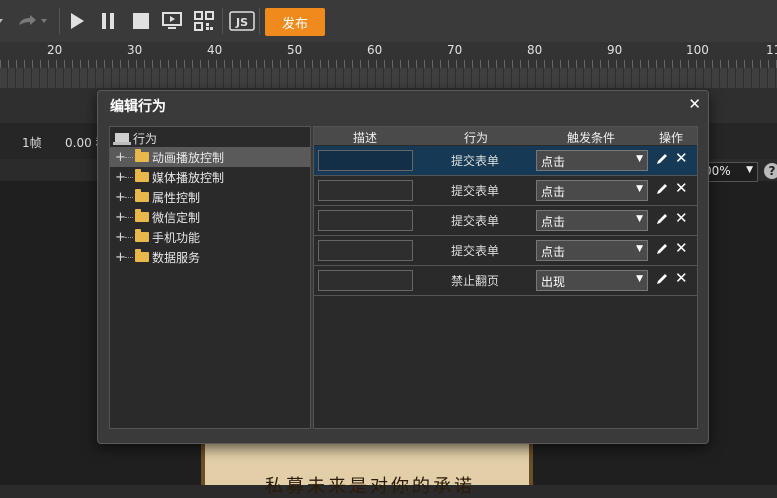 Image resolution: width=777 pixels, height=498 pixels. What do you see at coordinates (375, 50) in the screenshot?
I see `ruler-number: 60` at bounding box center [375, 50].